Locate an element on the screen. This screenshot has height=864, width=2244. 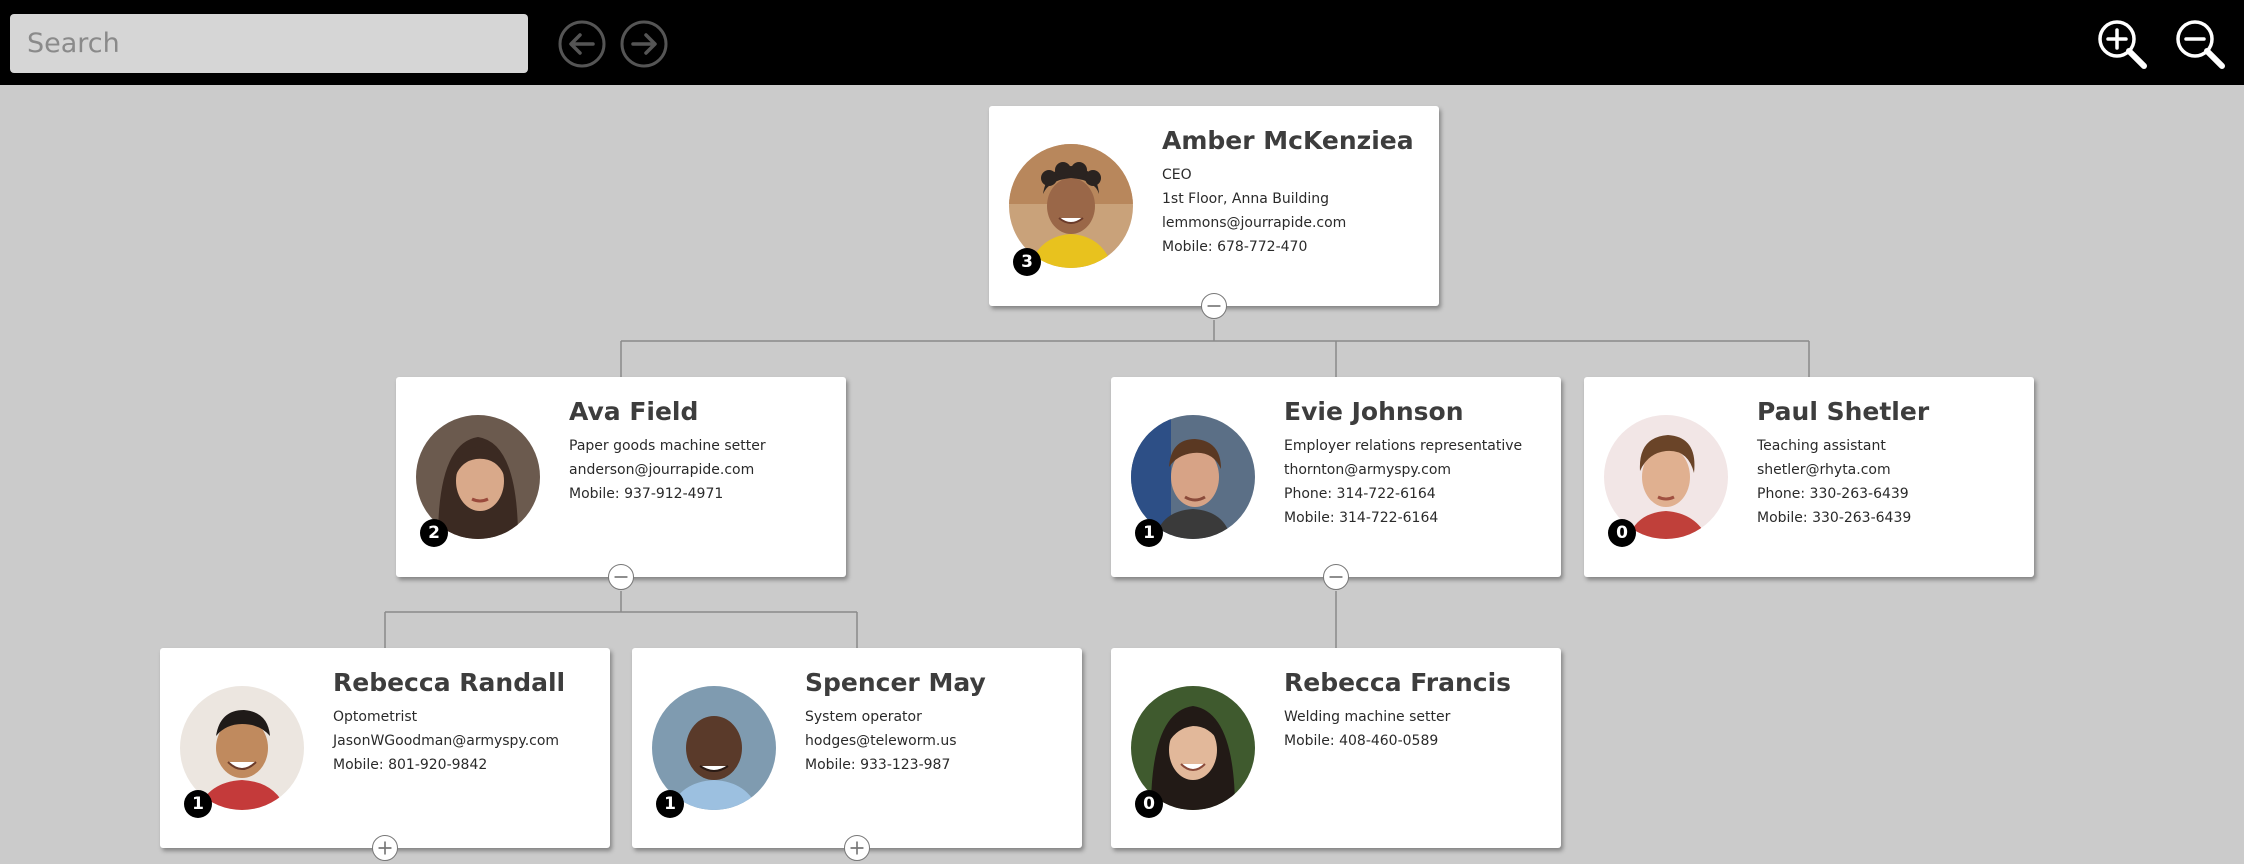
arrow-right-circle-icon is located at coordinates (644, 44).